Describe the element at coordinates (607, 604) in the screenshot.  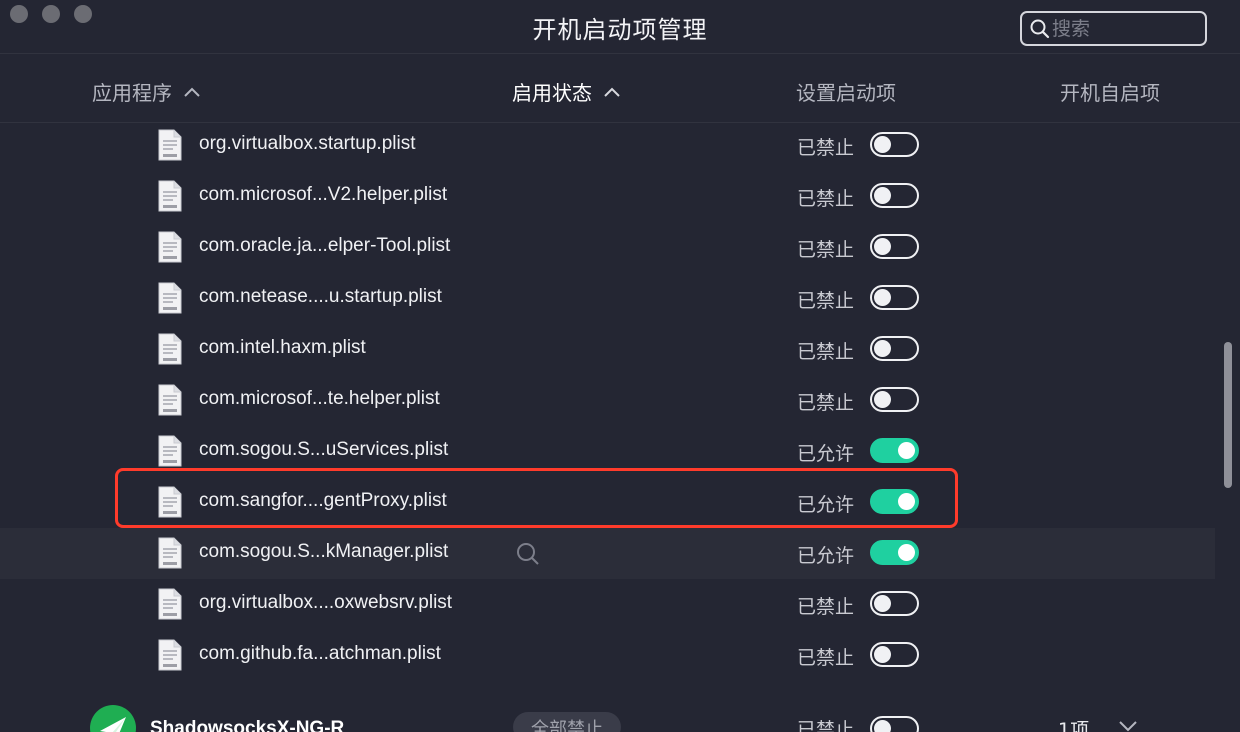
I see `list-item: org.virtualbox....oxwebsrv.plist 已禁止` at that location.